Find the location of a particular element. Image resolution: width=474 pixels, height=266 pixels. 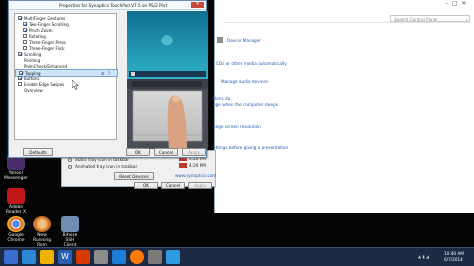

power-buttons-link: ttons do is located at coordinates (221, 98).